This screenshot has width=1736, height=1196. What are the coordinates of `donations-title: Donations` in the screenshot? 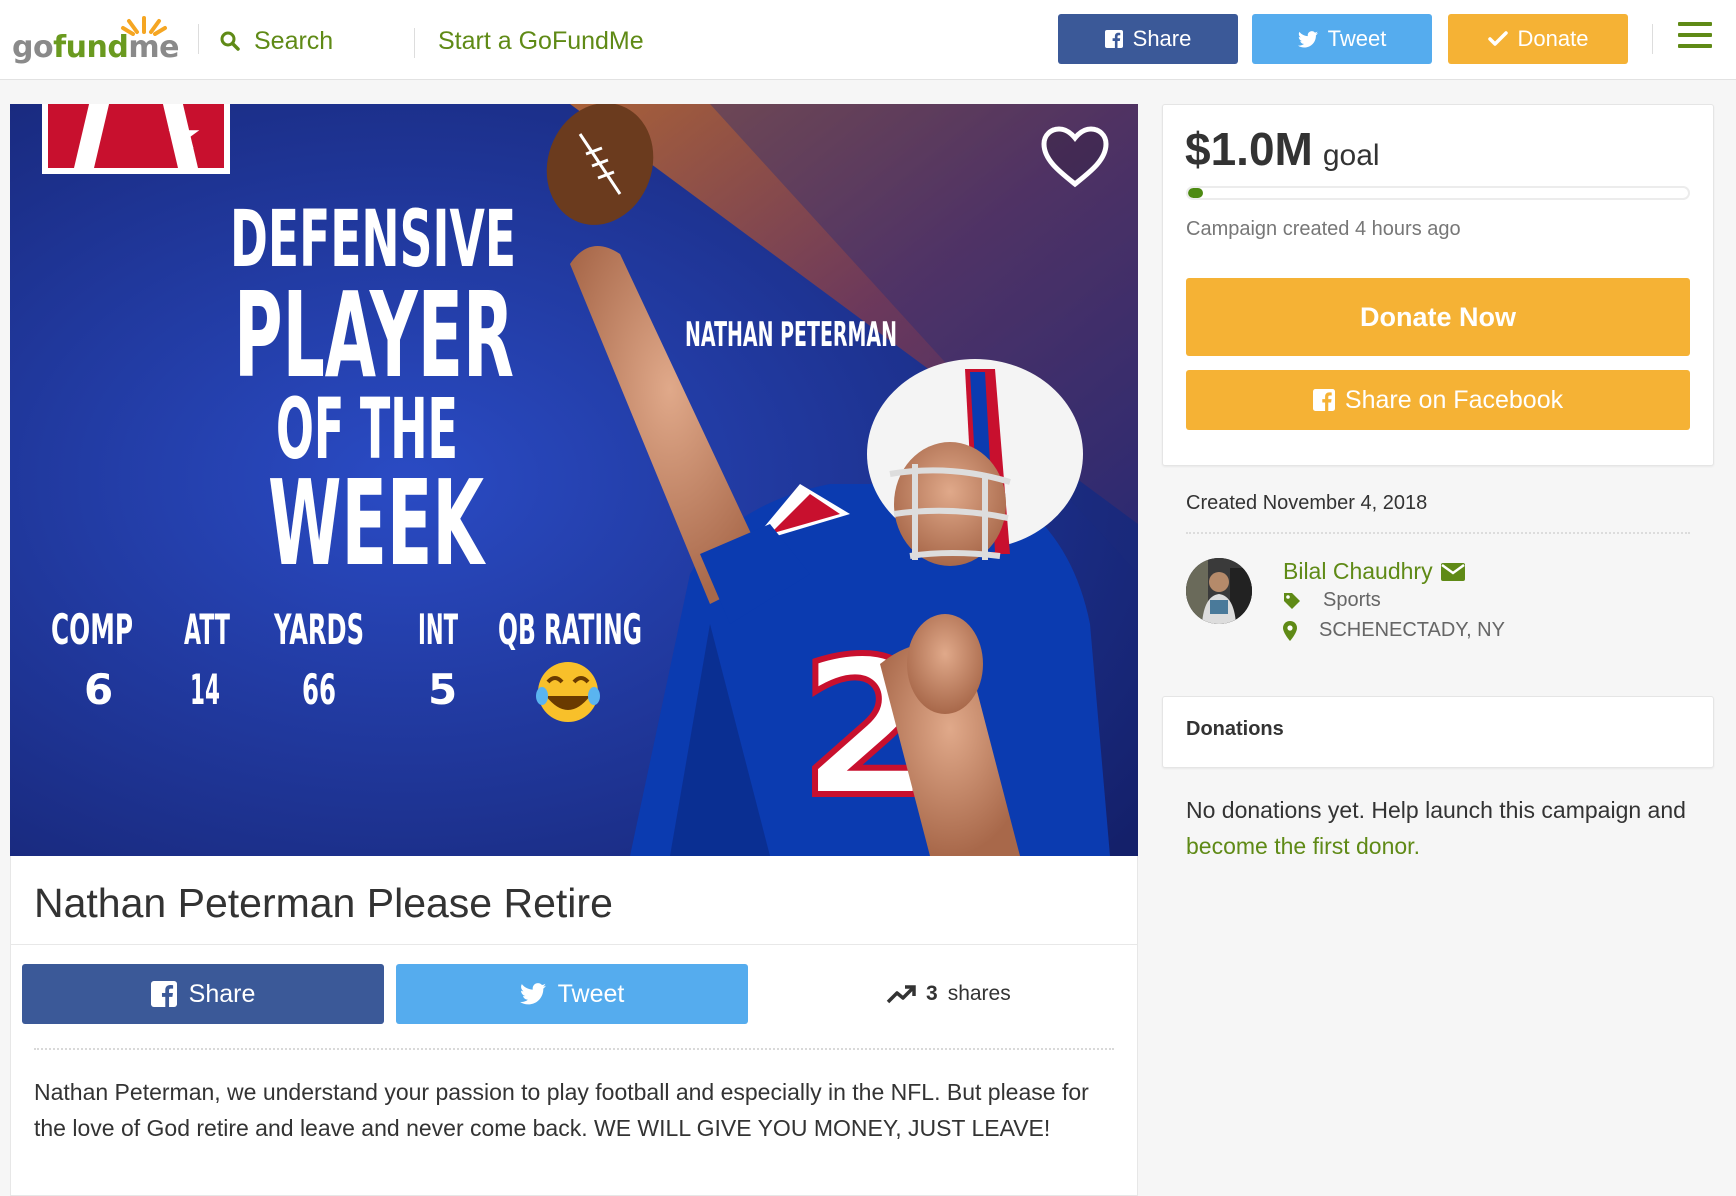 It's located at (1235, 729).